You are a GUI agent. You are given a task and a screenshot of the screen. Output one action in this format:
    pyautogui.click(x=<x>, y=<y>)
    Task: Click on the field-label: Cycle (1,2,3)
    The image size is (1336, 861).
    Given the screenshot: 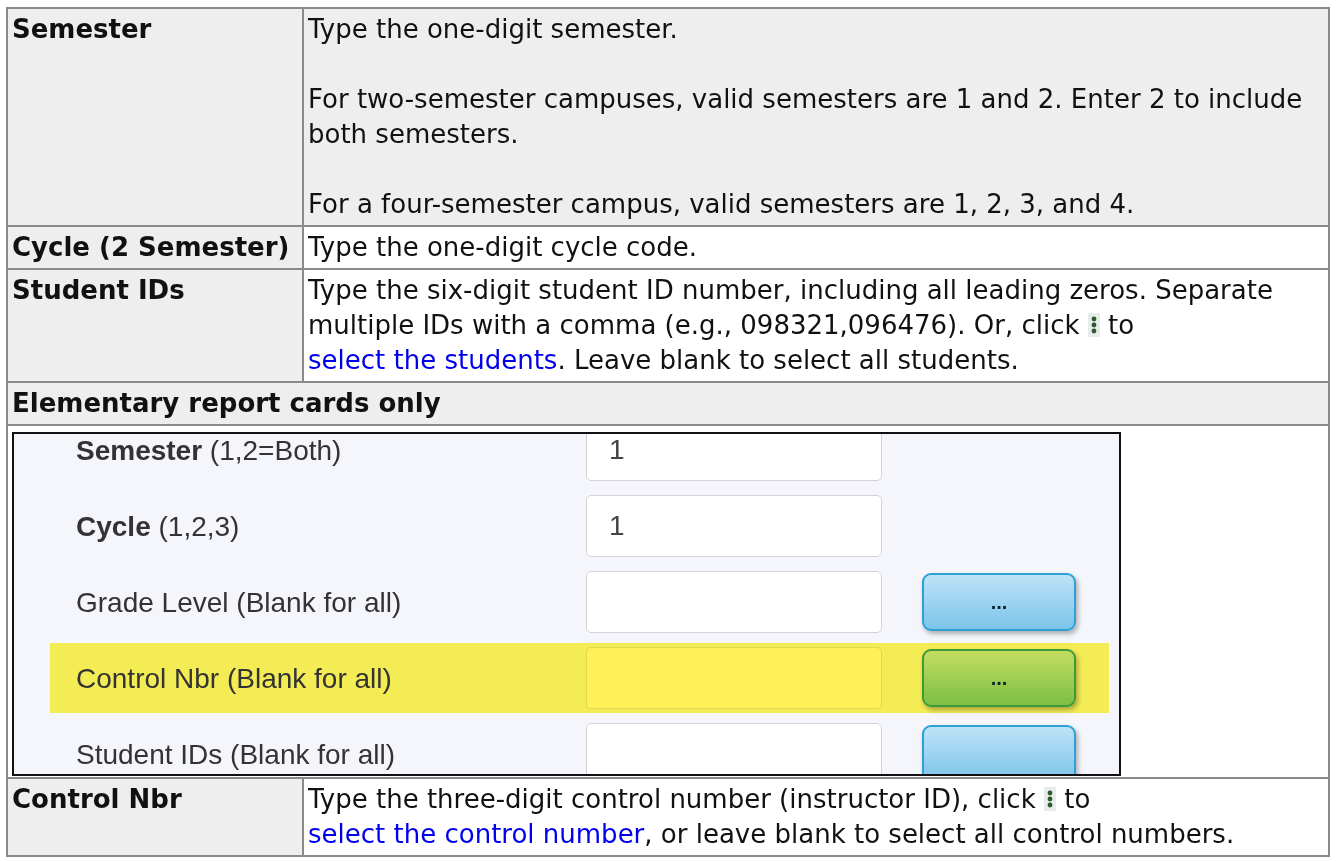 What is the action you would take?
    pyautogui.click(x=158, y=526)
    